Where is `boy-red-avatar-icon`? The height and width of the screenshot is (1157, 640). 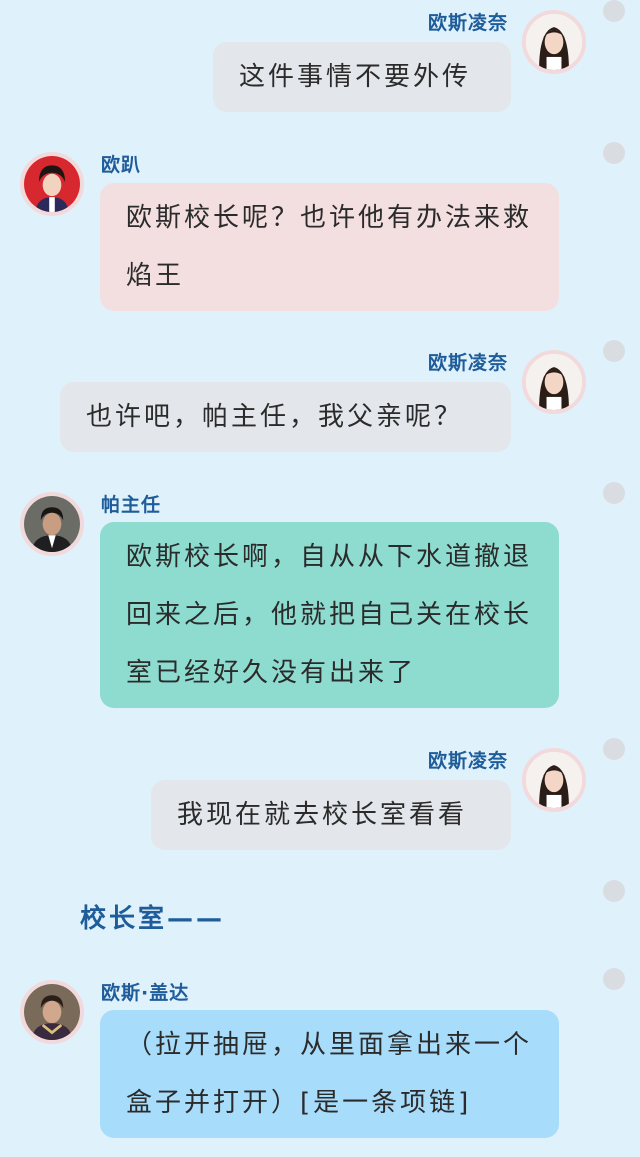 boy-red-avatar-icon is located at coordinates (52, 184).